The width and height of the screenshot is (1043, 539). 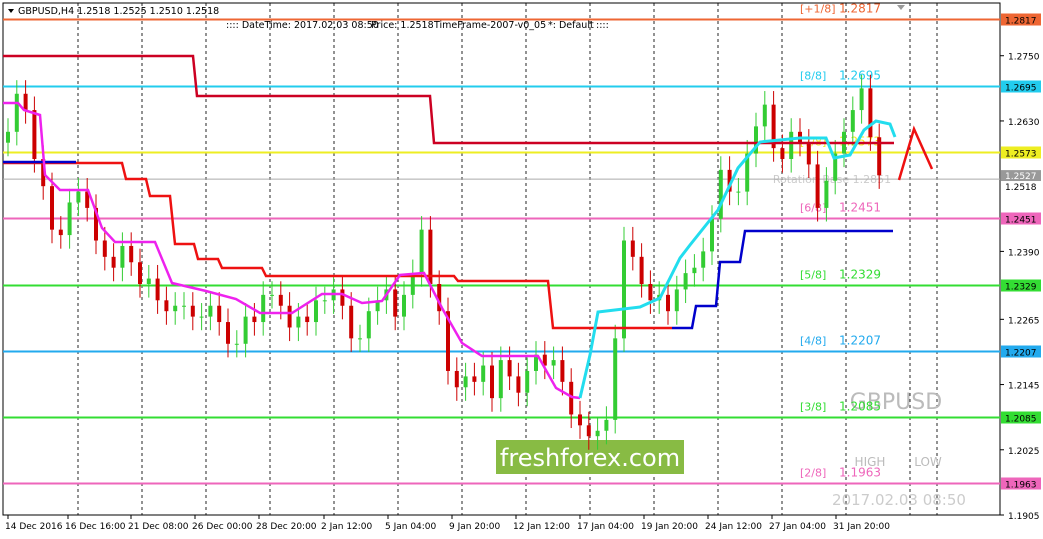 What do you see at coordinates (1021, 188) in the screenshot?
I see `bid-price-badge-text: 1.2518` at bounding box center [1021, 188].